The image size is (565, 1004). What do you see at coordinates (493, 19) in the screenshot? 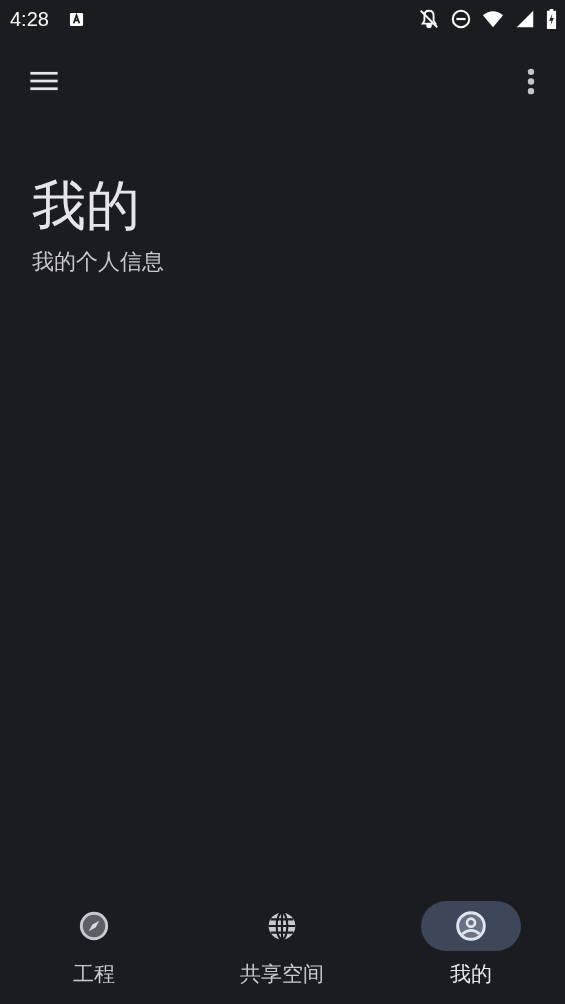
I see `wifi-icon` at bounding box center [493, 19].